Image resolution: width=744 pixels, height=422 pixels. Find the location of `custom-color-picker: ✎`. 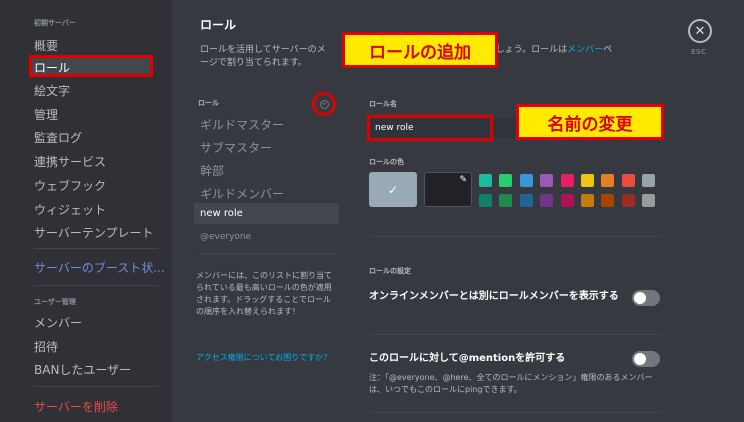

custom-color-picker: ✎ is located at coordinates (448, 189).